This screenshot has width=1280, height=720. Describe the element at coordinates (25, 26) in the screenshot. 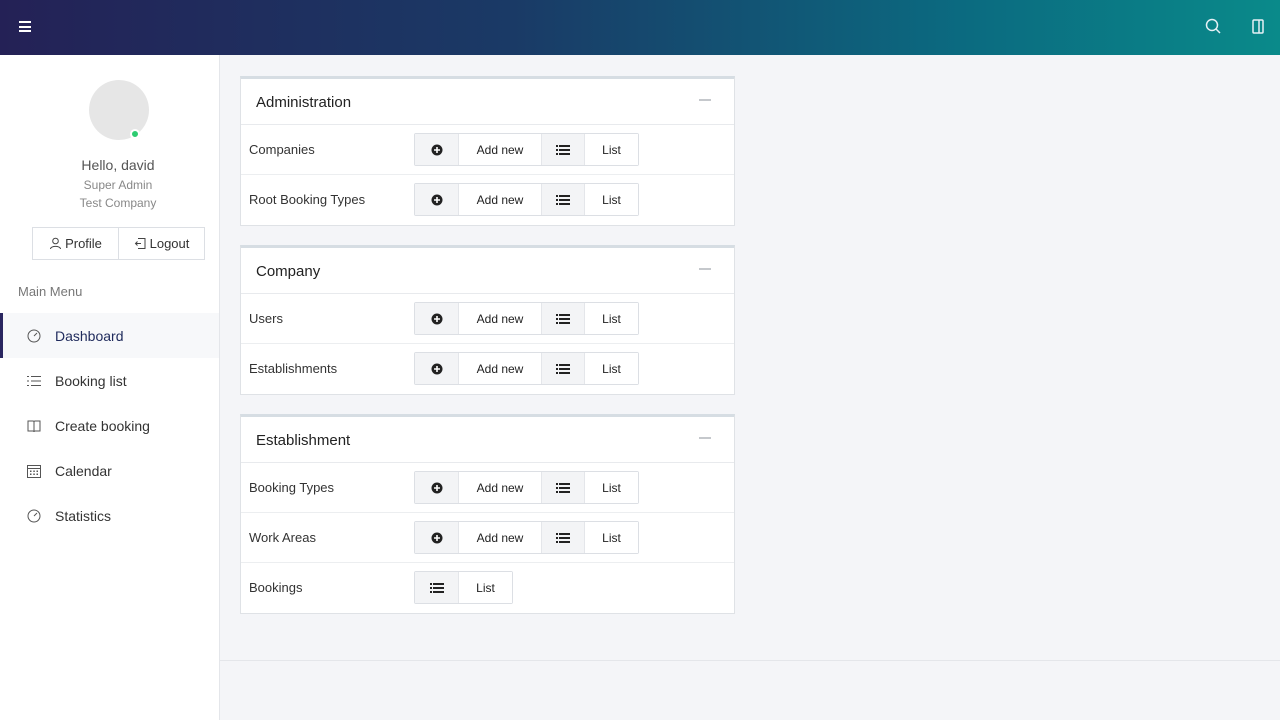

I see `hamburger-icon` at that location.